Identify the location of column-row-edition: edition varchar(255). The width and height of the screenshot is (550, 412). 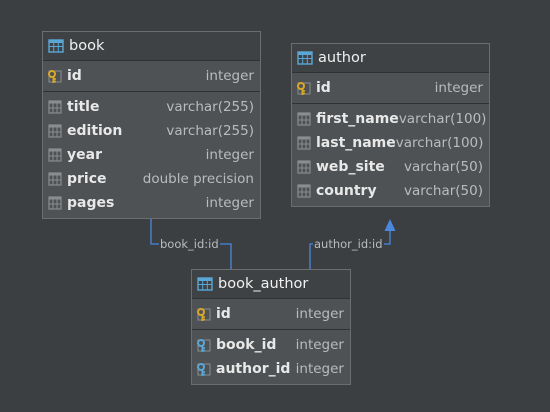
(151, 131).